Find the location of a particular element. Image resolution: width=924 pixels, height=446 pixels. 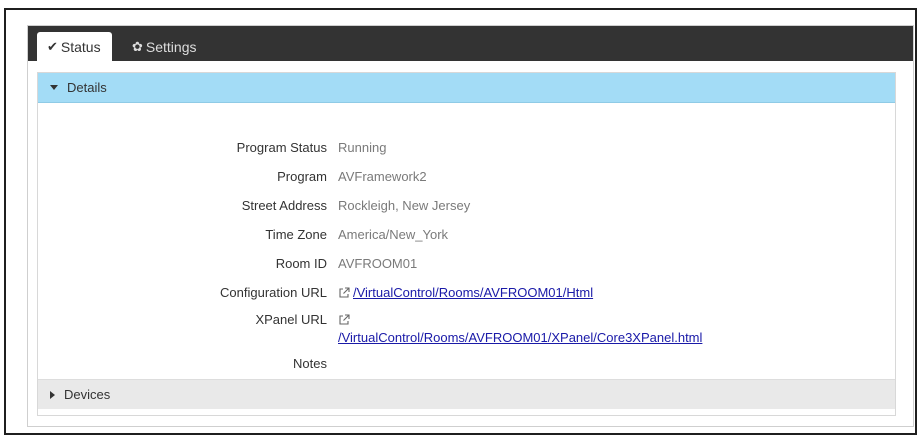

program-status-value: Running is located at coordinates (362, 147).